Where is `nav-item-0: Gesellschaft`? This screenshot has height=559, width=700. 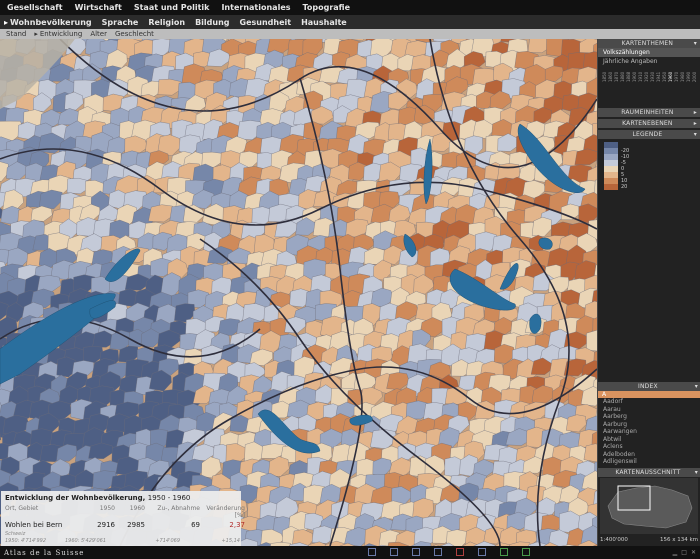 nav-item-0: Gesellschaft is located at coordinates (35, 7).